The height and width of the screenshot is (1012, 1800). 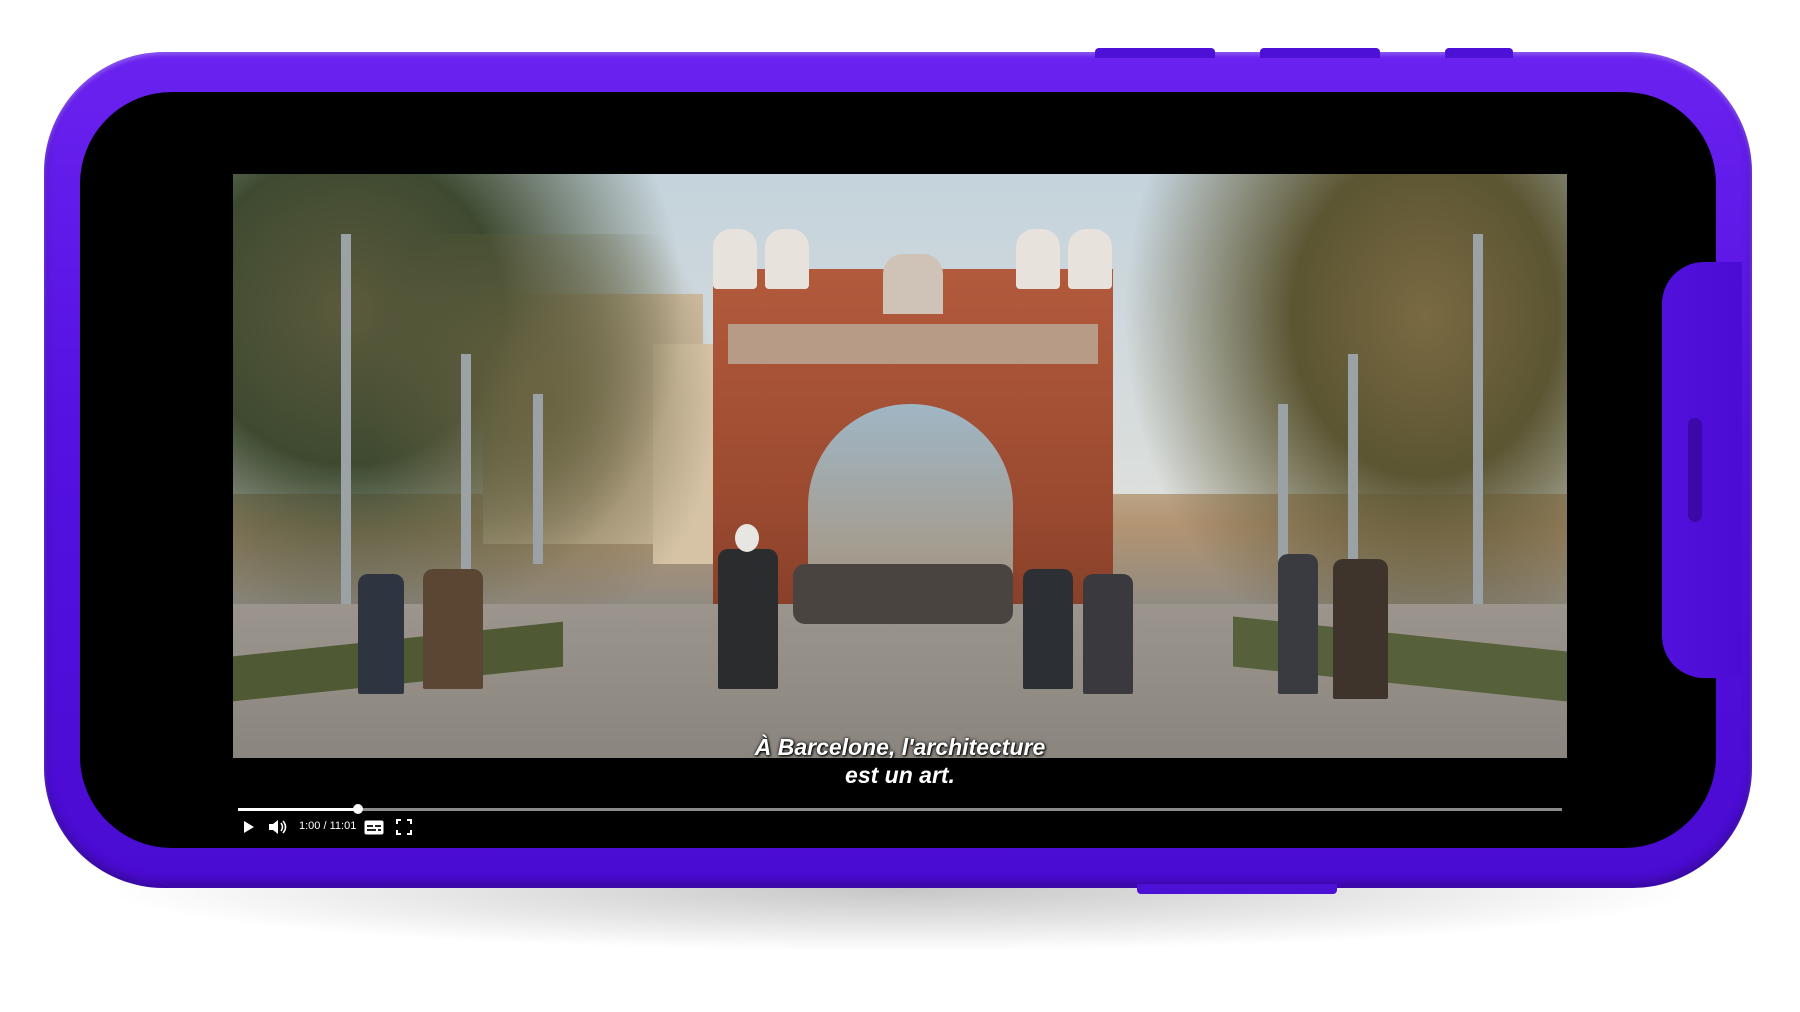 What do you see at coordinates (1695, 470) in the screenshot?
I see `phone-speaker` at bounding box center [1695, 470].